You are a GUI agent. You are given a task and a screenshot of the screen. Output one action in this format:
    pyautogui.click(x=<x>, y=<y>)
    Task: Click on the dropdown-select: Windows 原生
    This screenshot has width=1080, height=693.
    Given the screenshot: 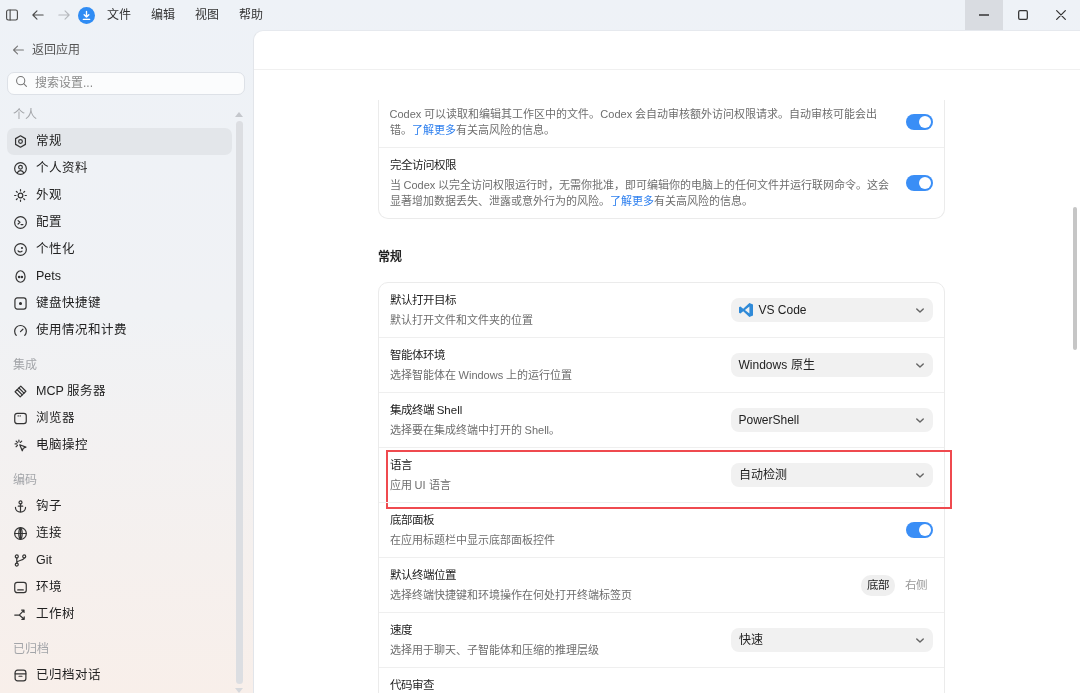 What is the action you would take?
    pyautogui.click(x=831, y=365)
    